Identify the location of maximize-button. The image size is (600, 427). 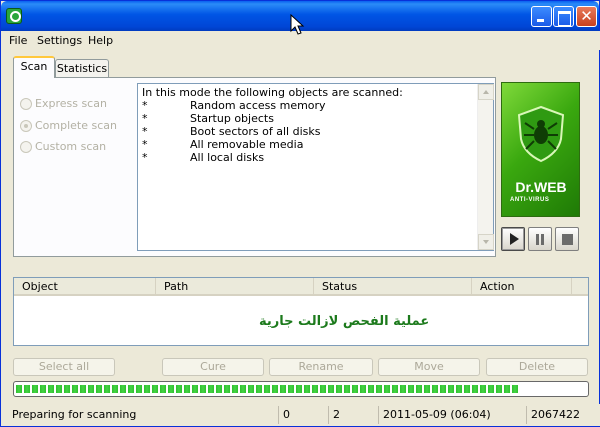
(563, 16).